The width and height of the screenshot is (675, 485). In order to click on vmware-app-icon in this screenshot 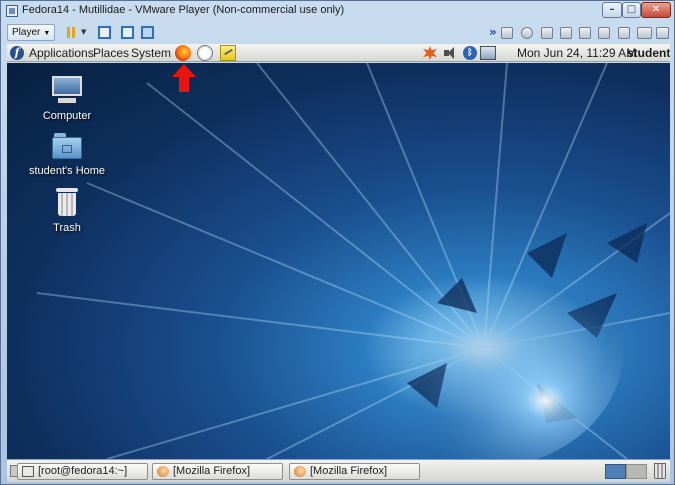, I will do `click(12, 11)`.